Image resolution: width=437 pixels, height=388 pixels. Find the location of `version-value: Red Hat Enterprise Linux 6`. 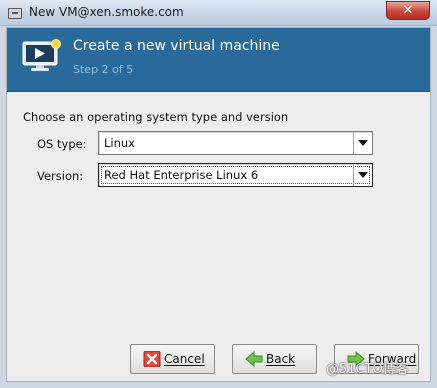

version-value: Red Hat Enterprise Linux 6 is located at coordinates (181, 175).